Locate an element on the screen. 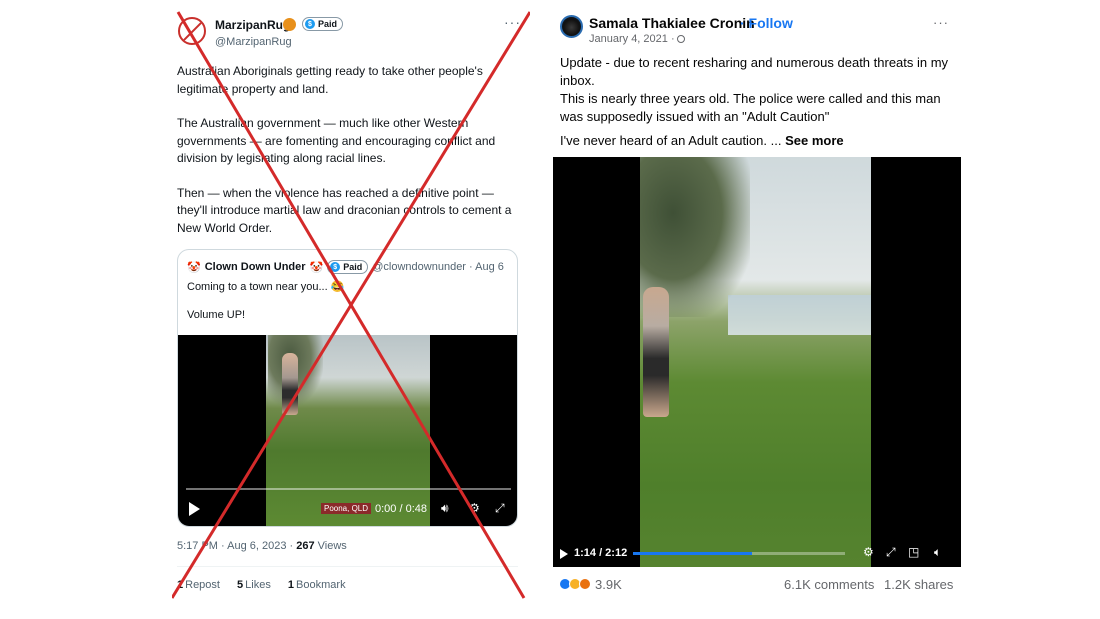  video-time: 0:00 / 0:48 is located at coordinates (401, 509).